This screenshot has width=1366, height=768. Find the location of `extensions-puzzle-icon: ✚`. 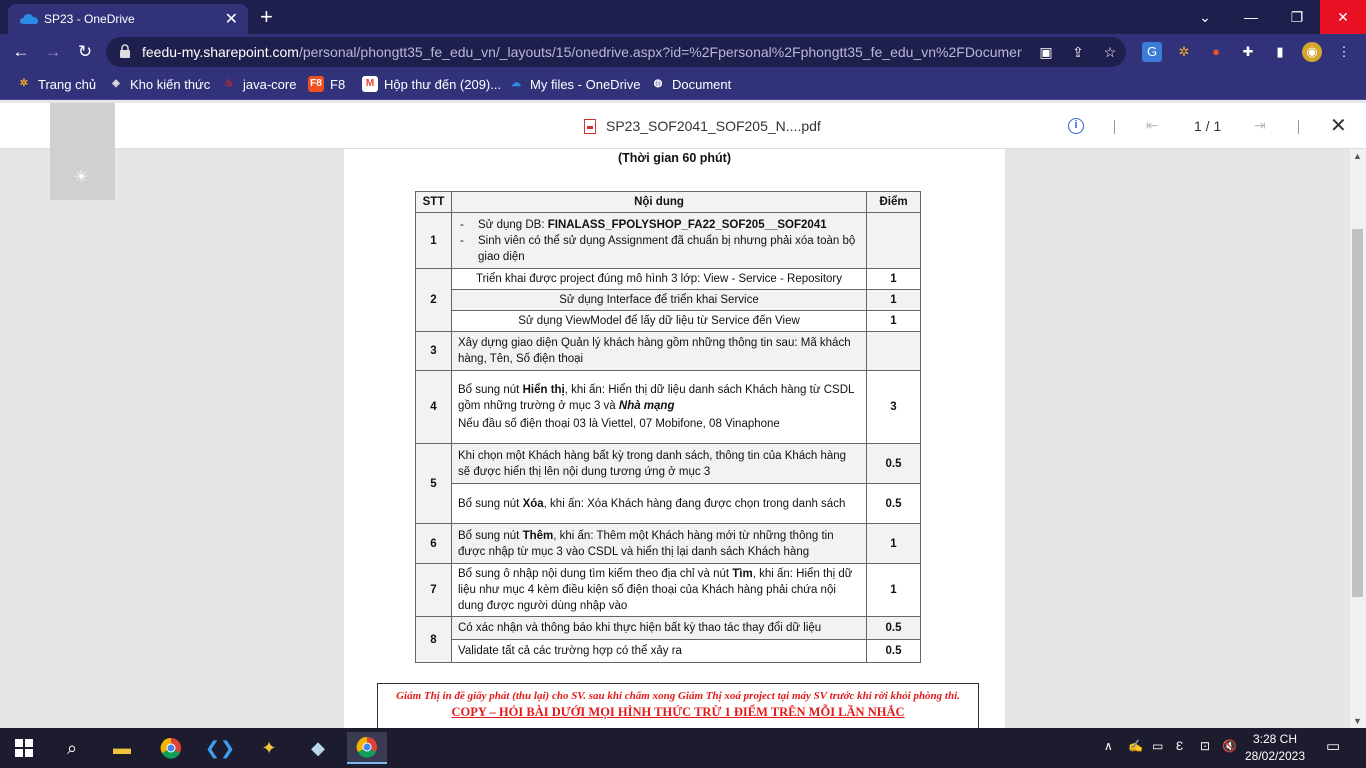

extensions-puzzle-icon: ✚ is located at coordinates (1248, 52).